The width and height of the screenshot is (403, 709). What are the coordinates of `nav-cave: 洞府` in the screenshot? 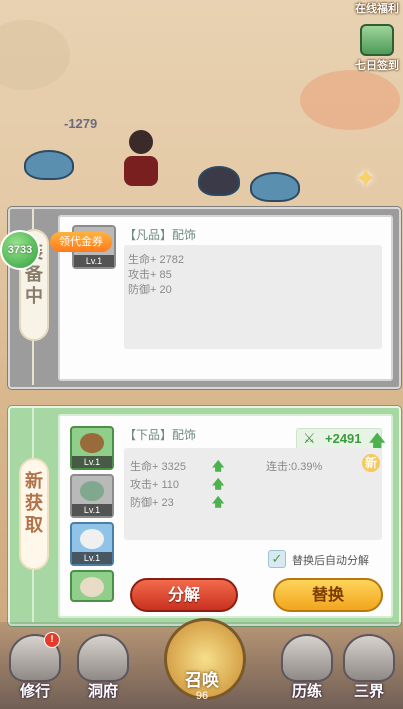 It's located at (103, 667).